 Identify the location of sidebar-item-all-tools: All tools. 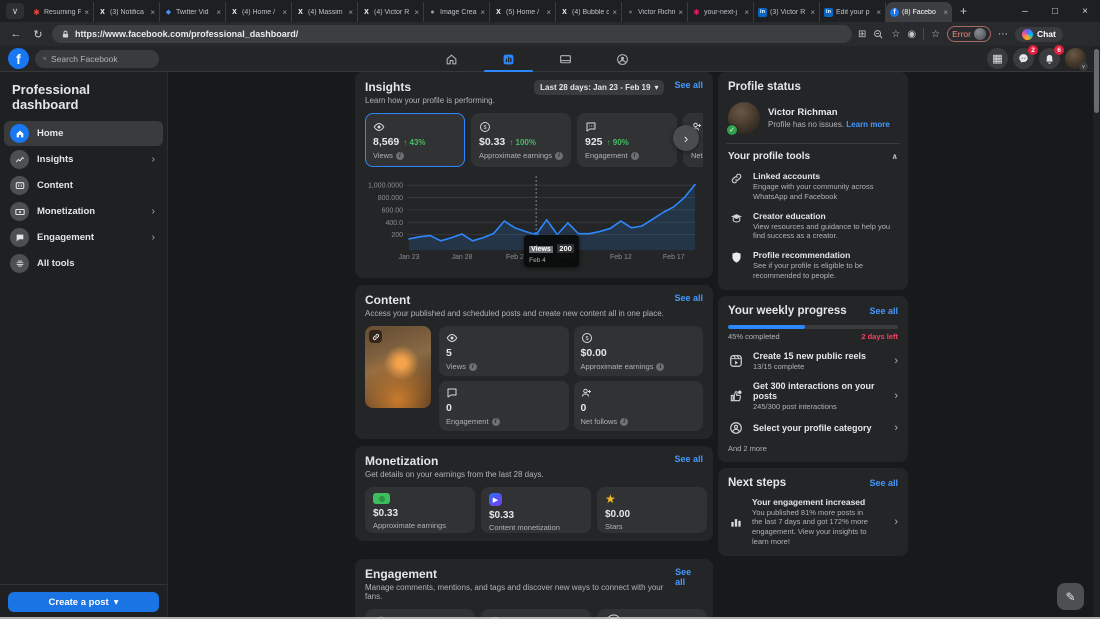
(83, 263).